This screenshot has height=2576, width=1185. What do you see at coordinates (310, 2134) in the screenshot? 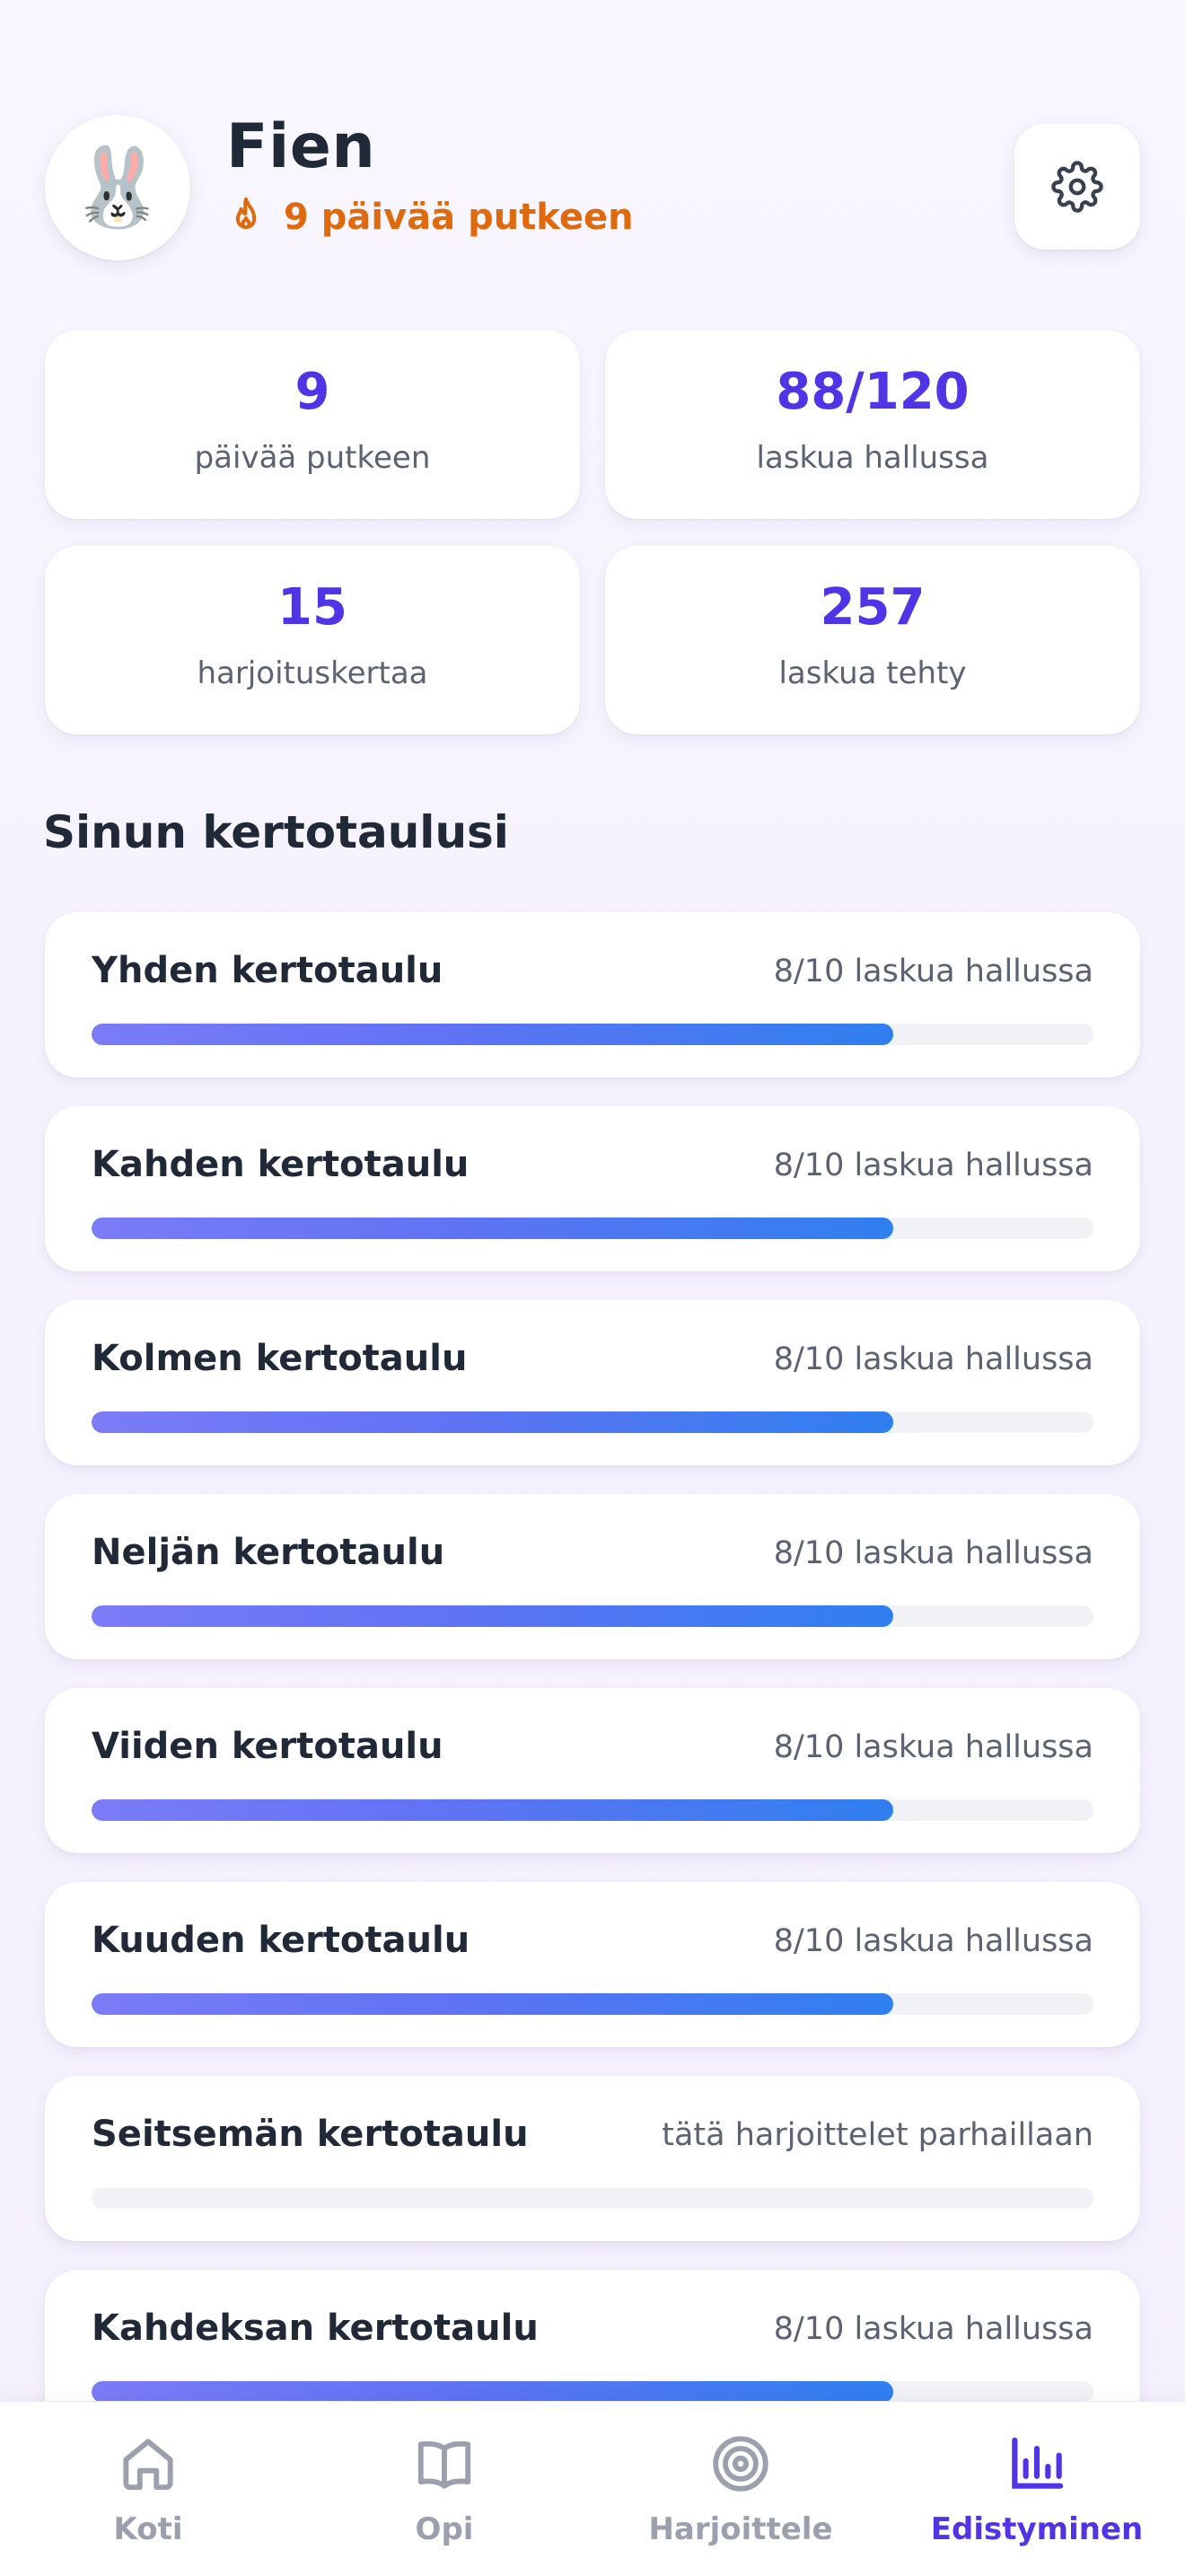
I see `table-name: Seitsemän kertotaulu` at bounding box center [310, 2134].